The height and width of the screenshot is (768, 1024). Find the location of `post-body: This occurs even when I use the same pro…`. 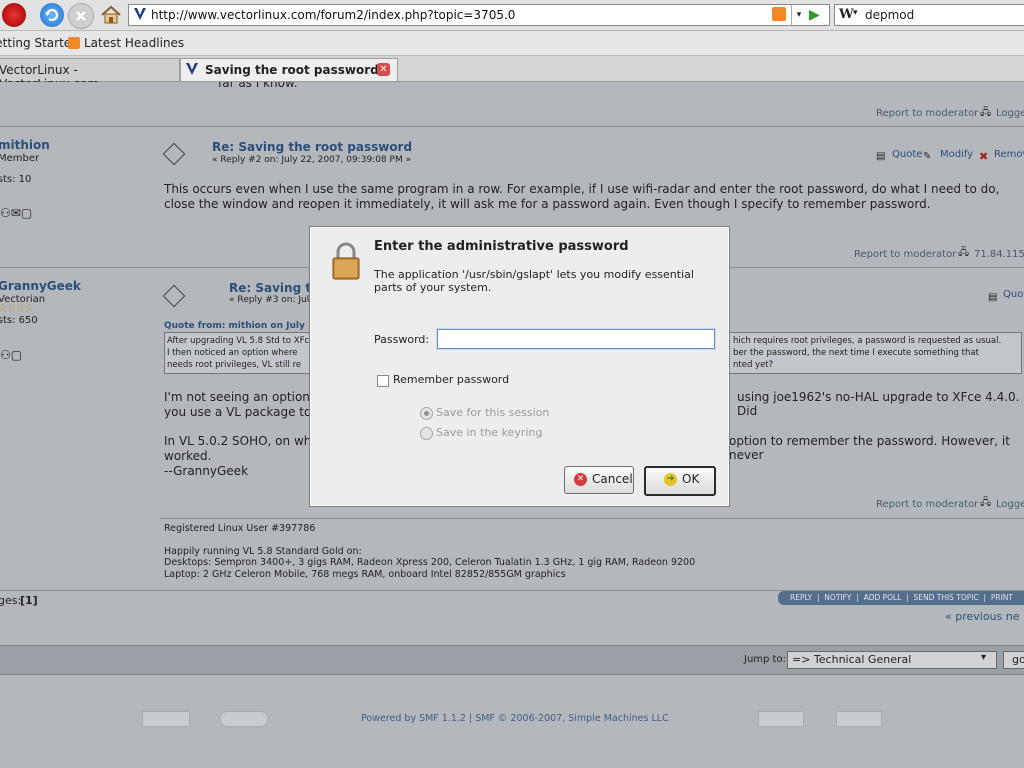

post-body: This occurs even when I use the same pro… is located at coordinates (582, 196).